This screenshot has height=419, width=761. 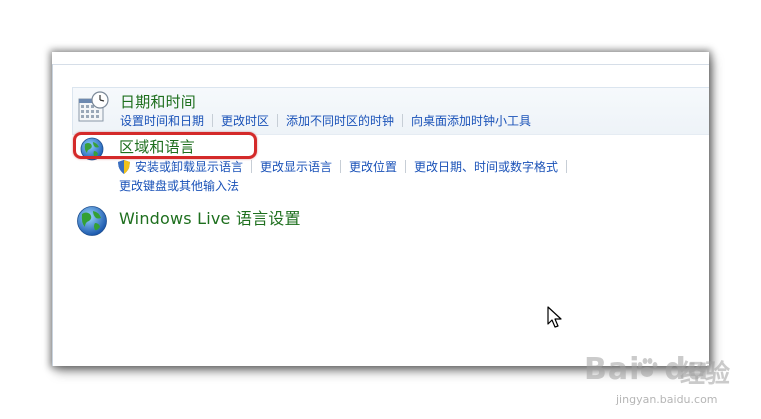 I want to click on link-add-clock-gadget: 向桌面添加时钟小工具, so click(x=471, y=121).